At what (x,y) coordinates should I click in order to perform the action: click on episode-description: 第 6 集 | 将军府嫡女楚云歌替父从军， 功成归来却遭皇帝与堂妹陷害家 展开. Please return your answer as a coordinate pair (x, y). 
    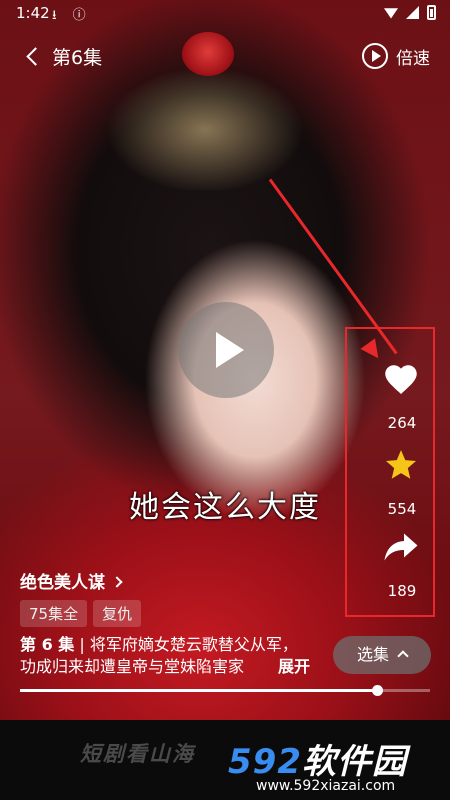
    Looking at the image, I should click on (175, 656).